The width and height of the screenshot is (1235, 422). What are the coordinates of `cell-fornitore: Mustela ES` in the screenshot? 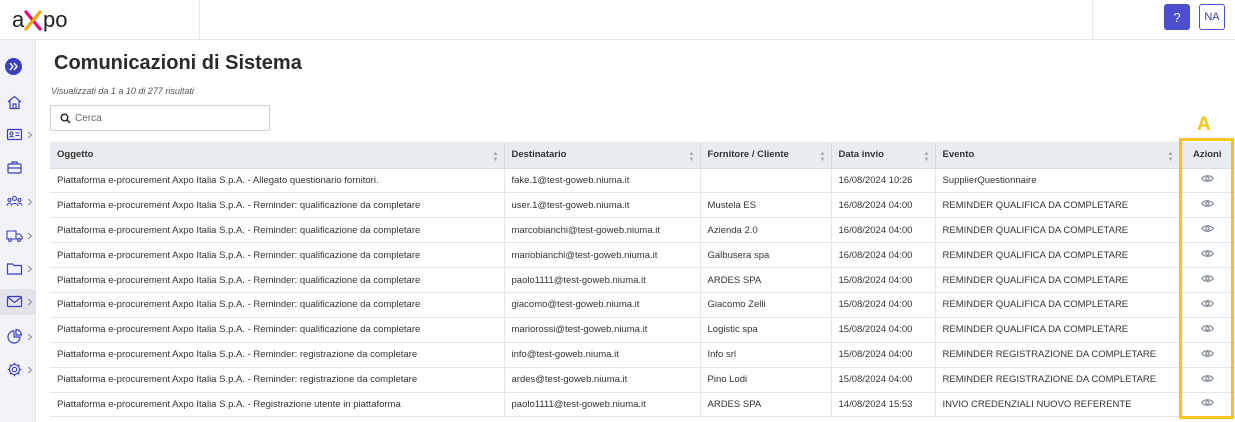 It's located at (766, 205).